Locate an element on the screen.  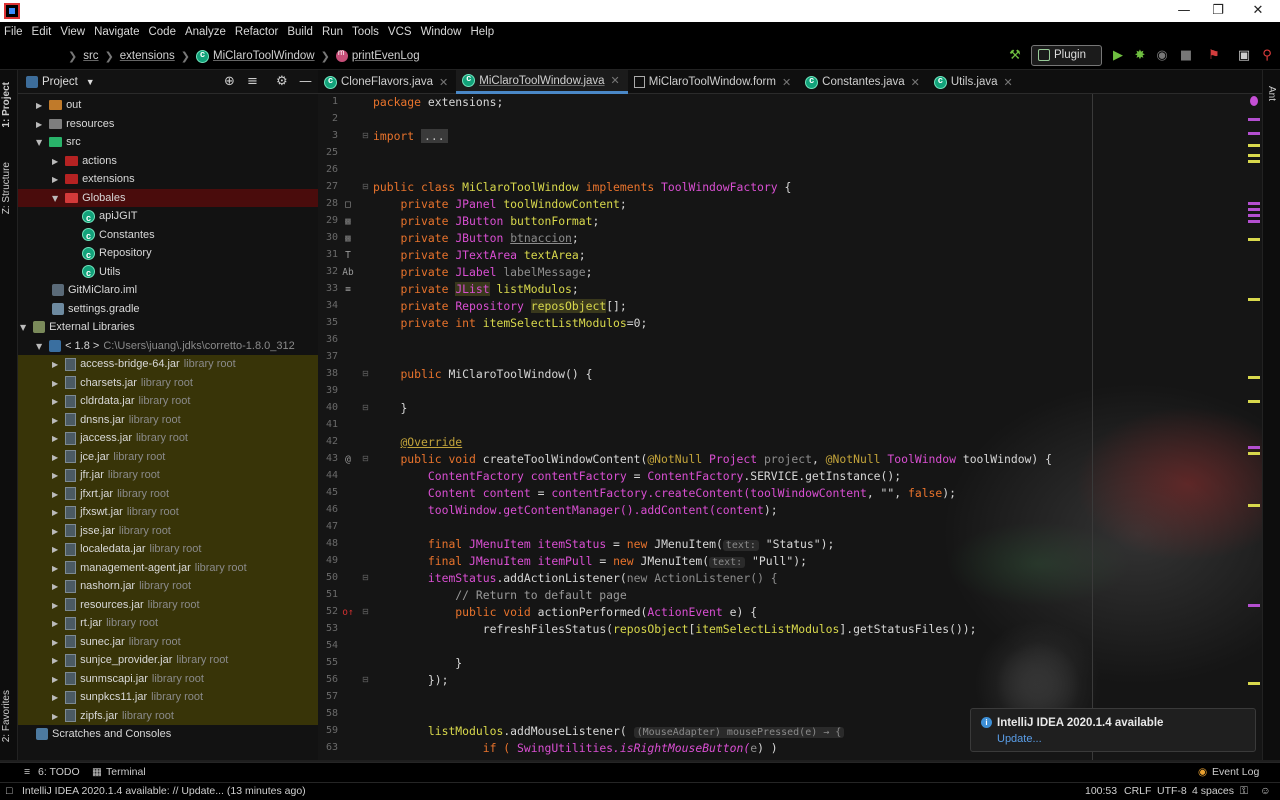
locate-icon: ⊕ is located at coordinates (229, 81).